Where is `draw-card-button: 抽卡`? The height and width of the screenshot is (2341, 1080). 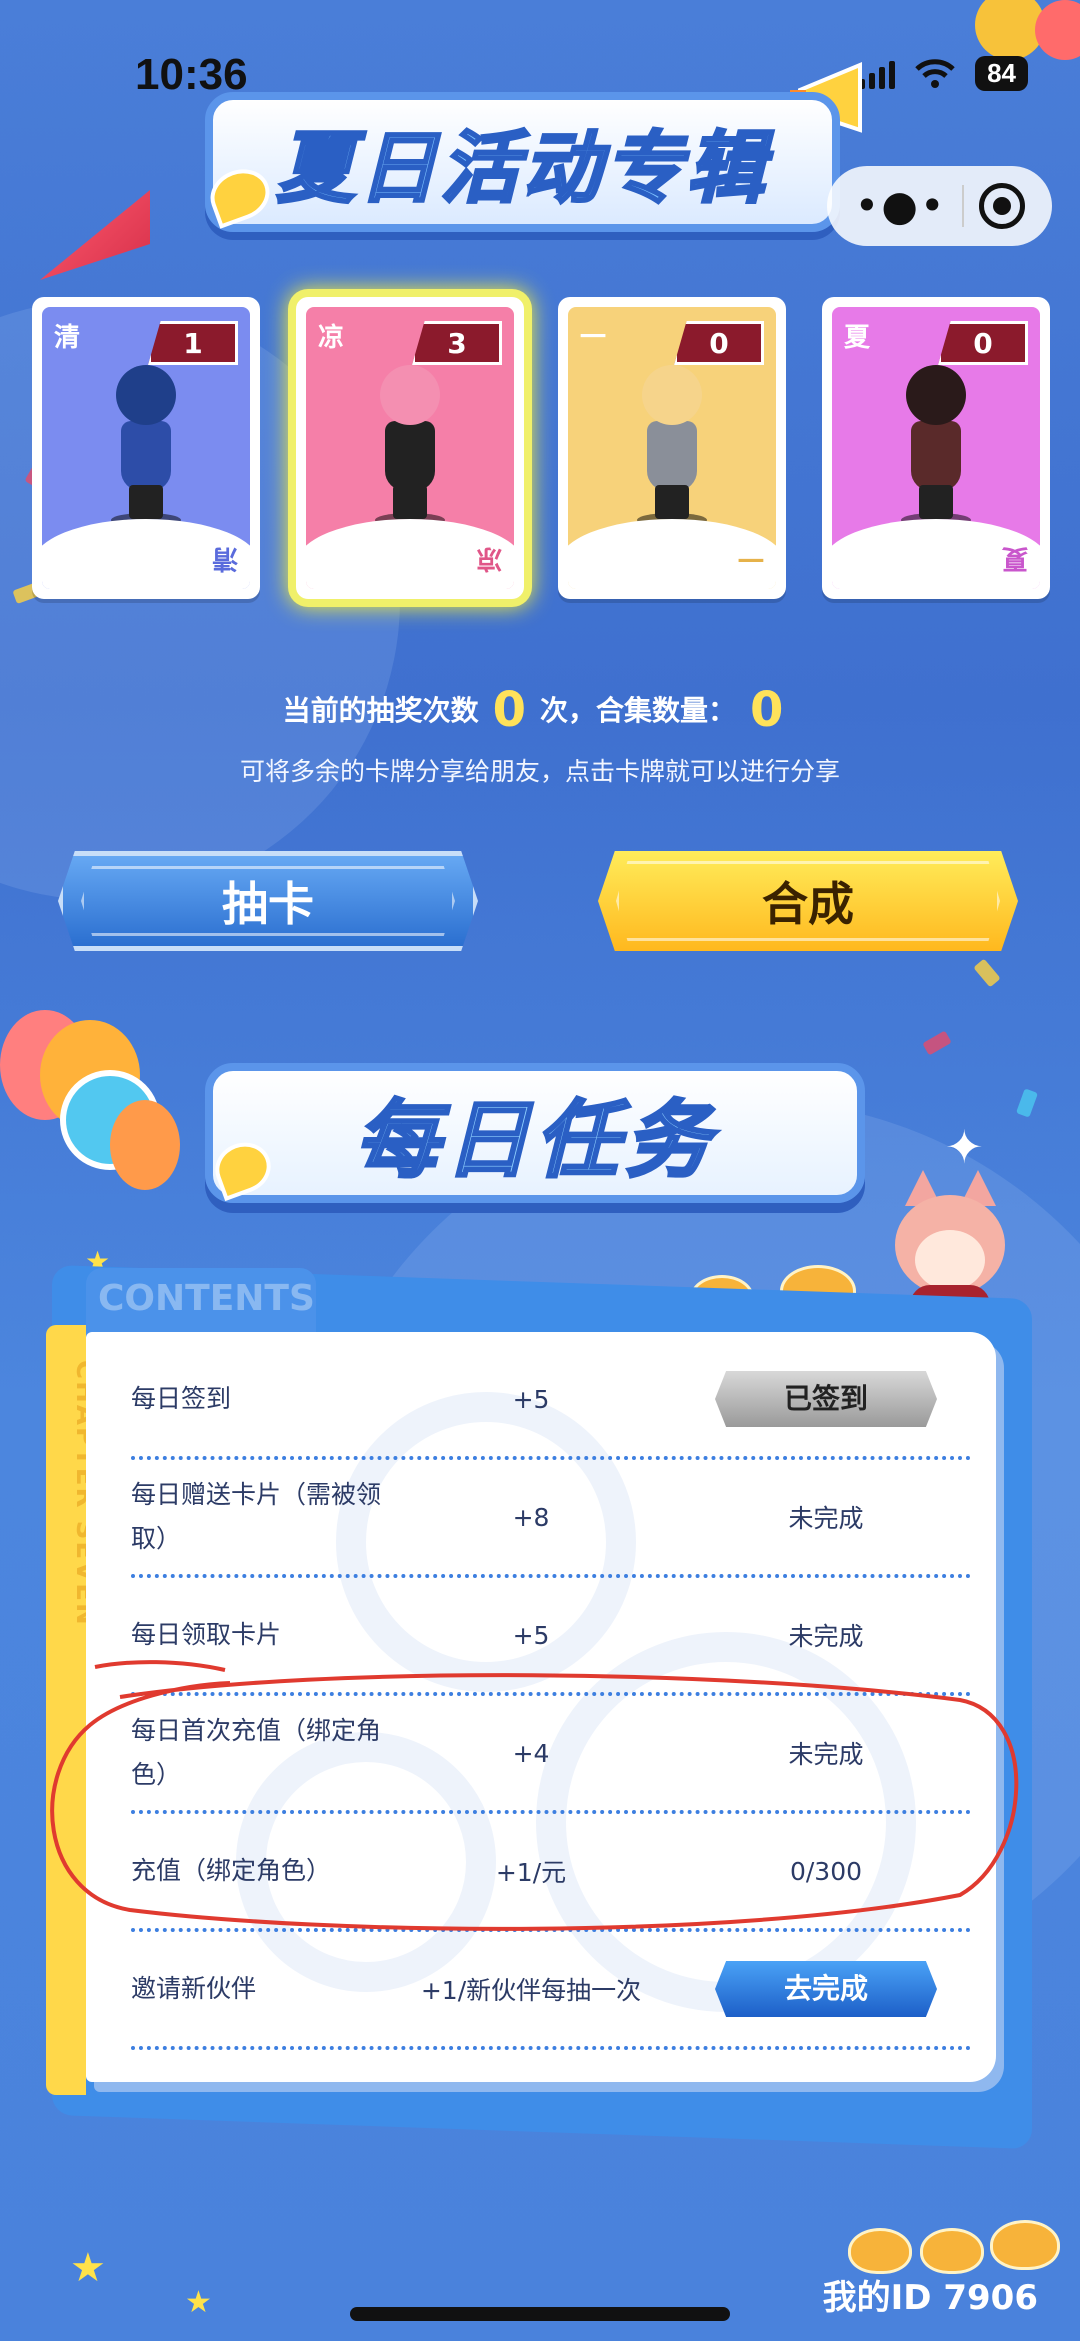 draw-card-button: 抽卡 is located at coordinates (268, 901).